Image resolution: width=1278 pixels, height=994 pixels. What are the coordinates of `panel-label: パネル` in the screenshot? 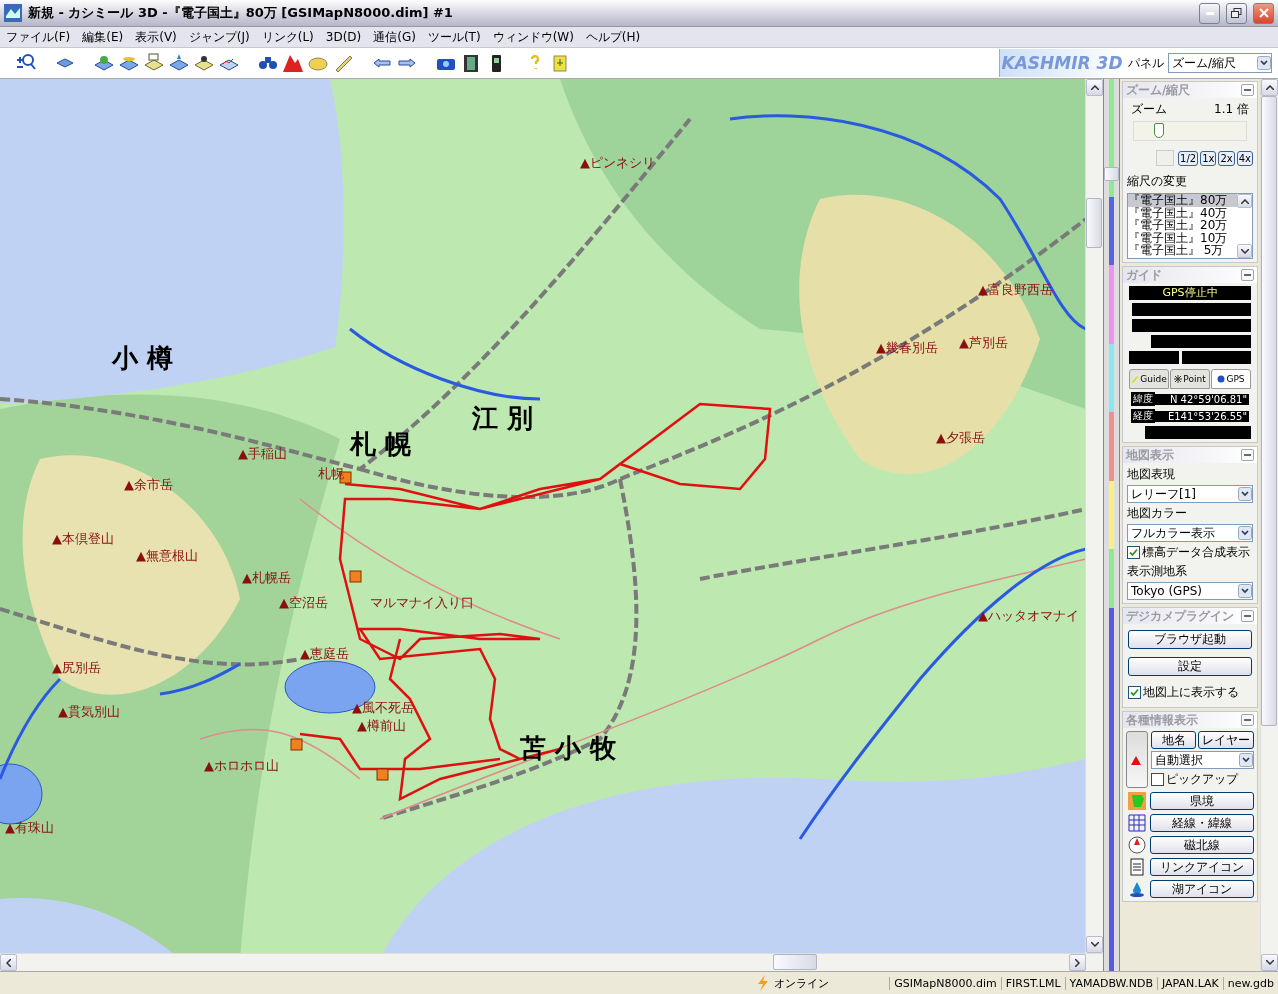 It's located at (1146, 63).